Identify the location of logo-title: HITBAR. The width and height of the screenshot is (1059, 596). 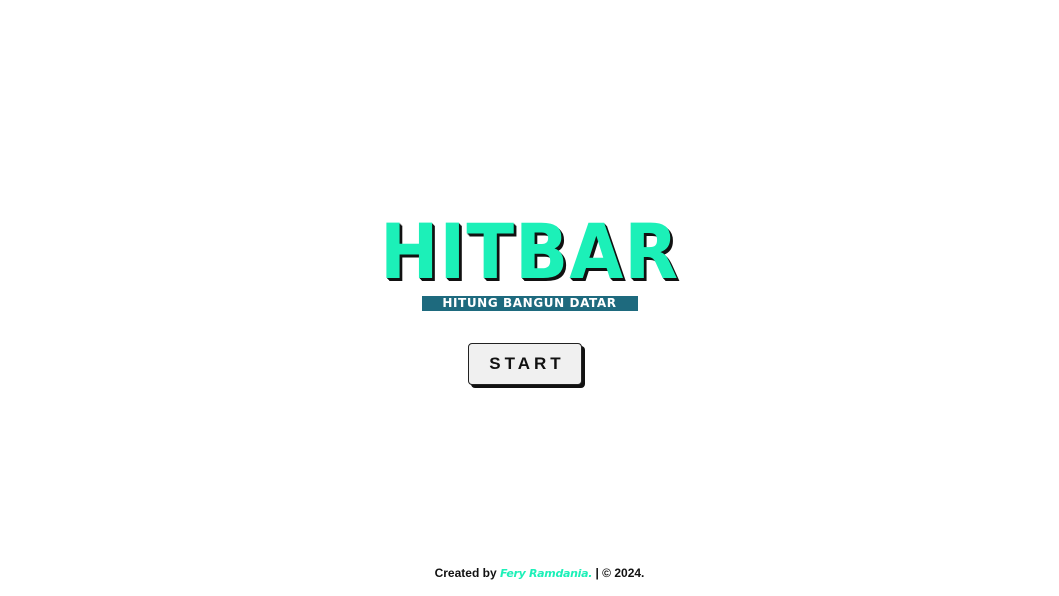
(529, 251).